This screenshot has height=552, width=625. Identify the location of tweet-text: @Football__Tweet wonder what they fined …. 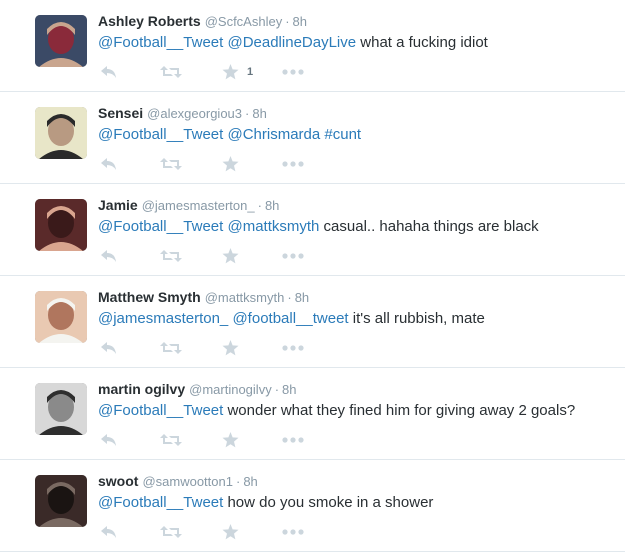
(336, 411).